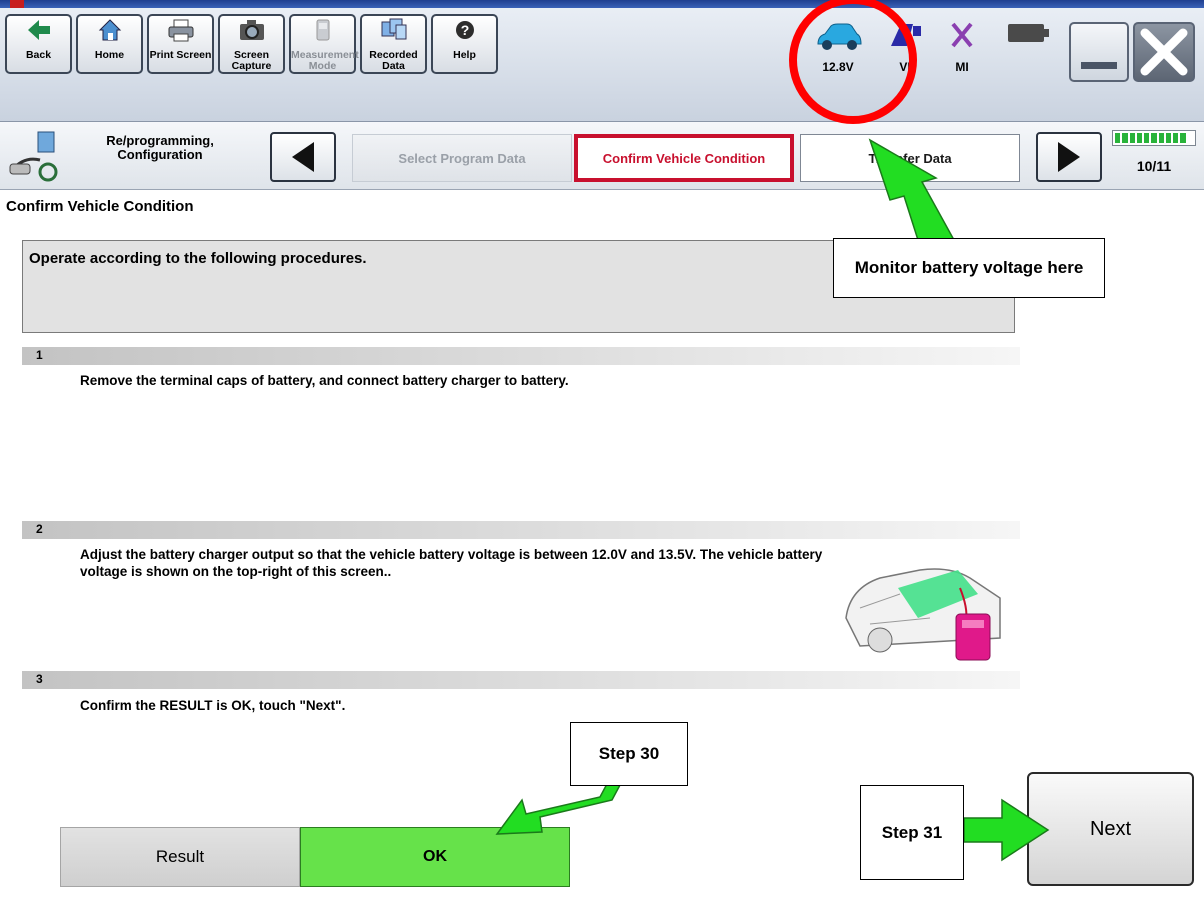 The image size is (1204, 900). Describe the element at coordinates (839, 36) in the screenshot. I see `car-icon` at that location.